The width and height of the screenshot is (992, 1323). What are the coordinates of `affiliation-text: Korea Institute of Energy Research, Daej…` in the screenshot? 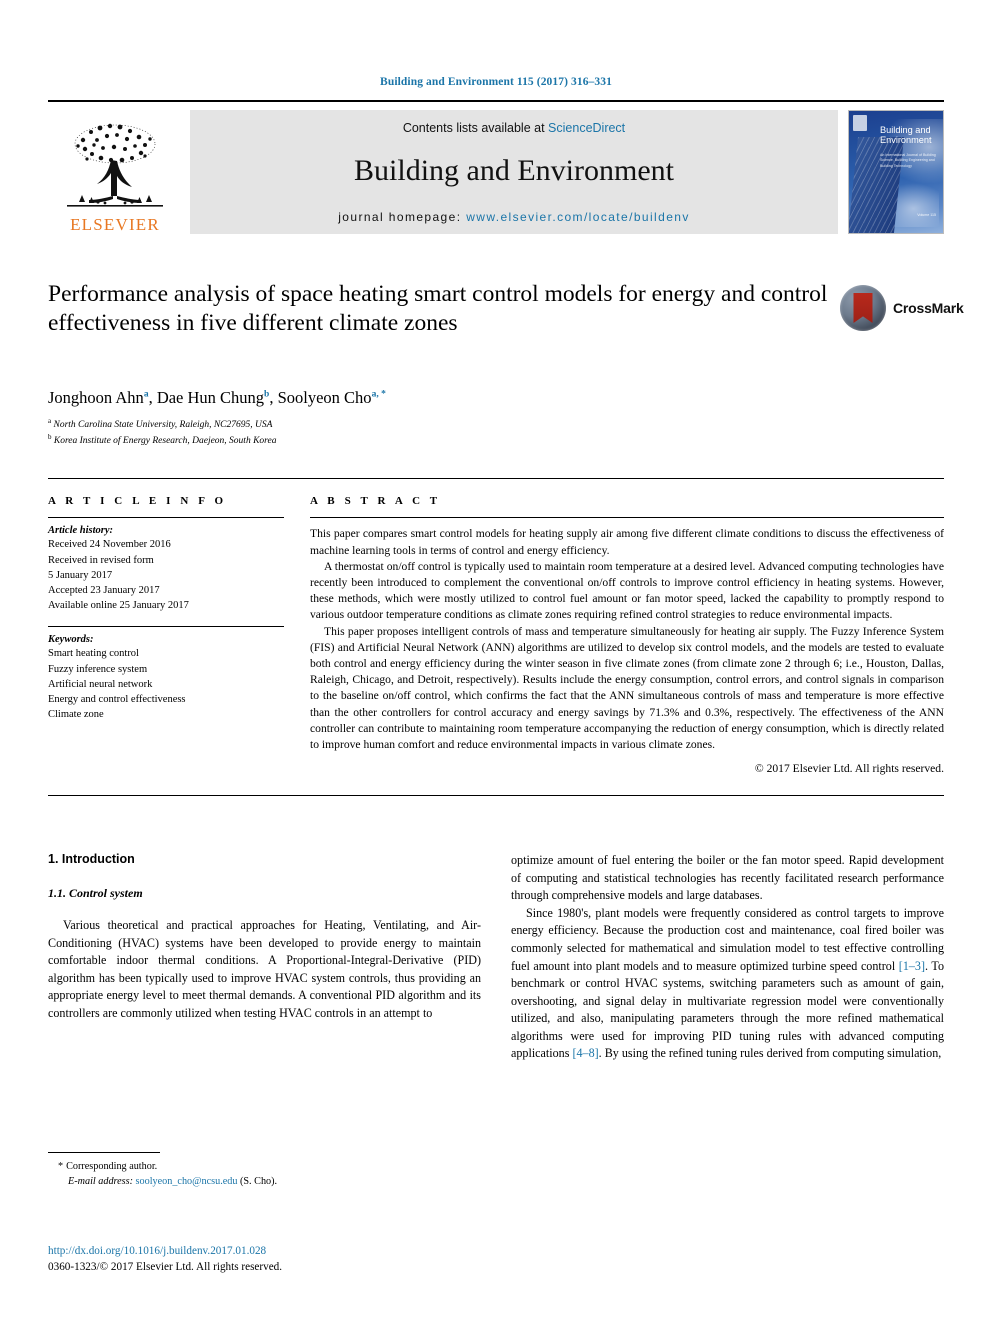 It's located at (165, 440).